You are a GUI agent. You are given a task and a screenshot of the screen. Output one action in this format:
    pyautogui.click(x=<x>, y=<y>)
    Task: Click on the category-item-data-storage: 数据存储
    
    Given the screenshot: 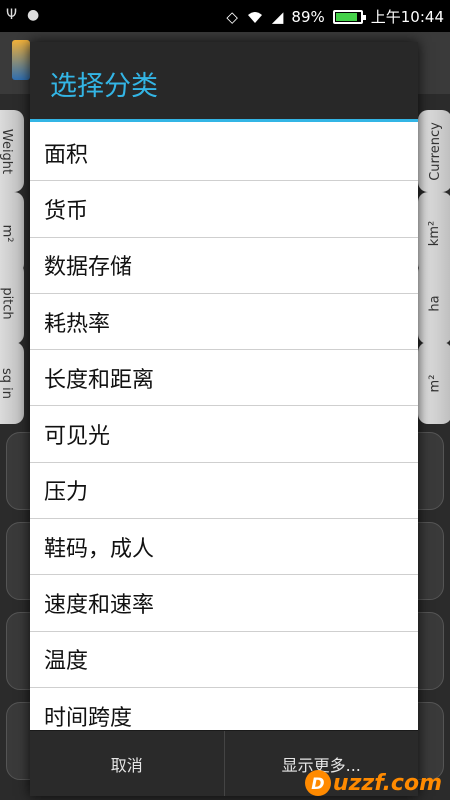 What is the action you would take?
    pyautogui.click(x=224, y=266)
    